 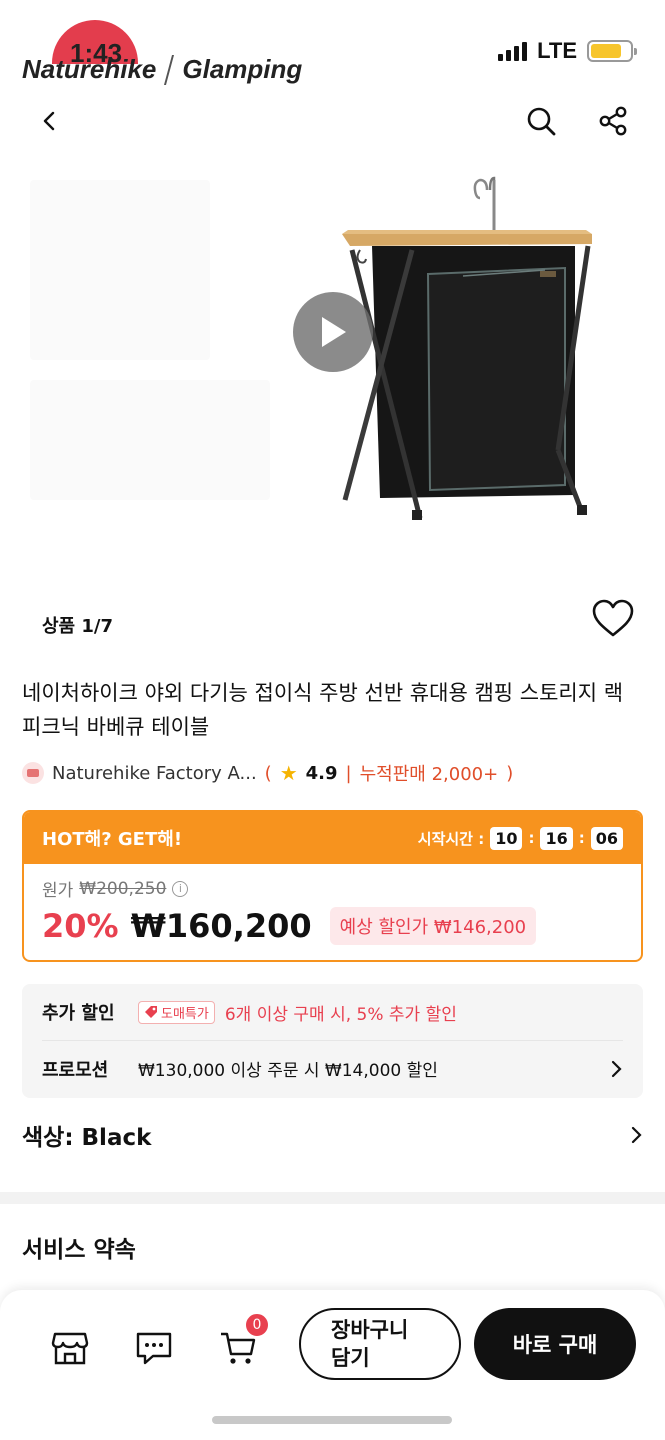 What do you see at coordinates (506, 838) in the screenshot?
I see `timer-hours: 10` at bounding box center [506, 838].